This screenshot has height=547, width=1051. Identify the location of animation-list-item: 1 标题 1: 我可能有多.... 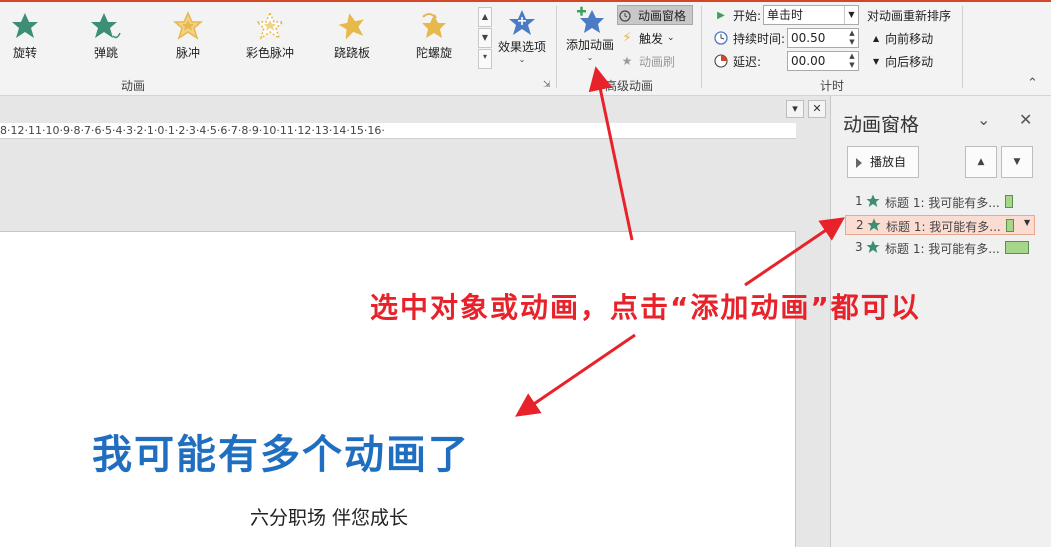
(940, 202).